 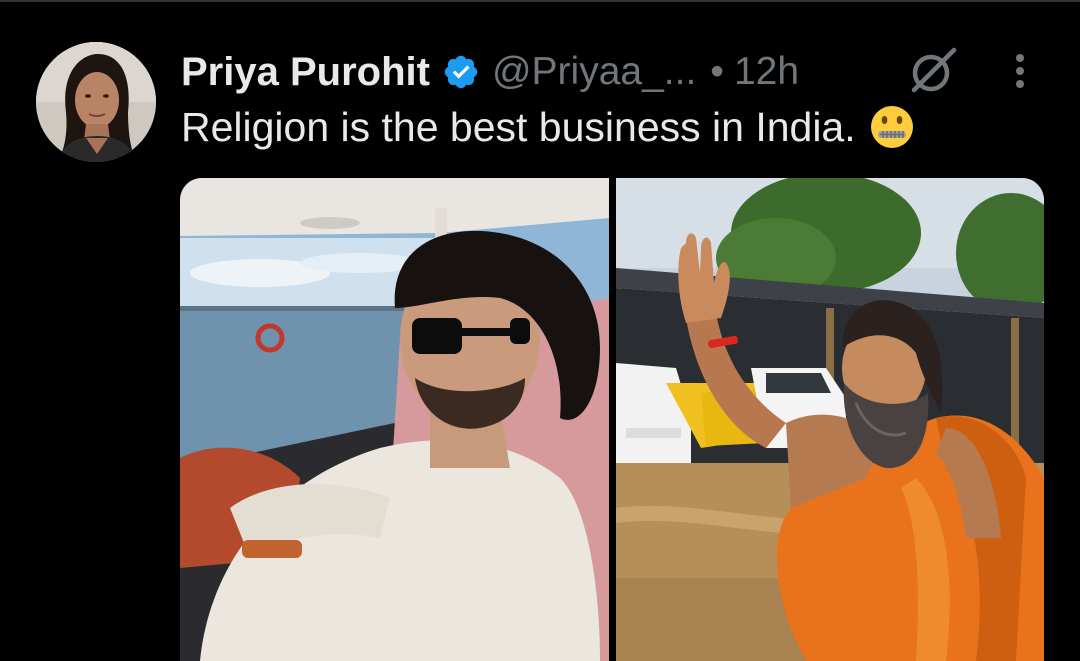 I want to click on more-options-icon, so click(x=1020, y=71).